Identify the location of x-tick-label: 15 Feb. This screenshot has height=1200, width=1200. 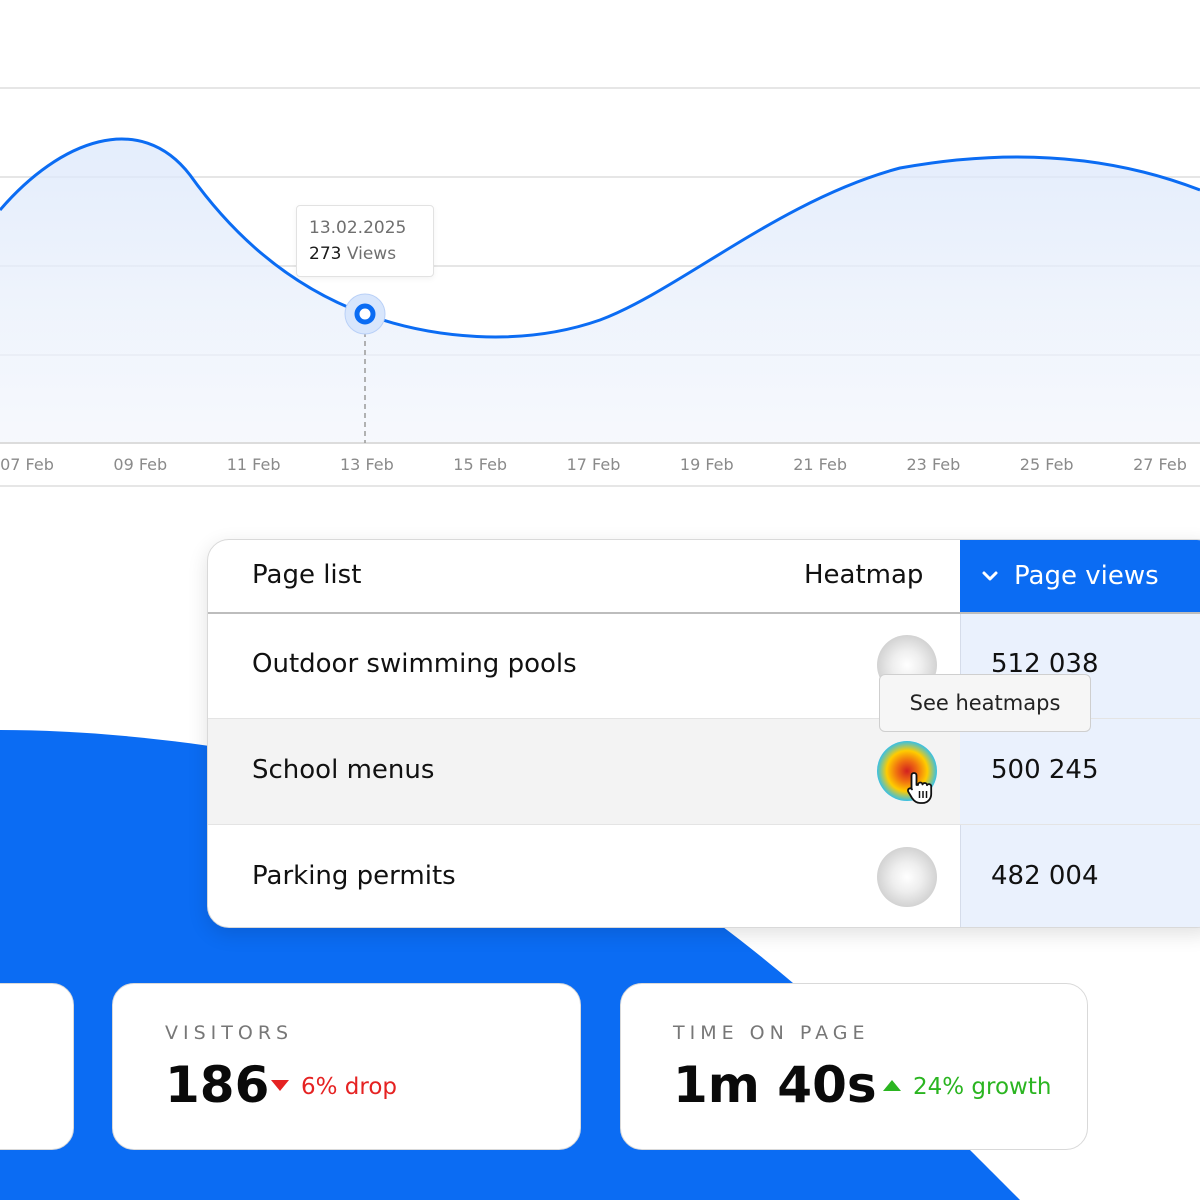
(480, 464).